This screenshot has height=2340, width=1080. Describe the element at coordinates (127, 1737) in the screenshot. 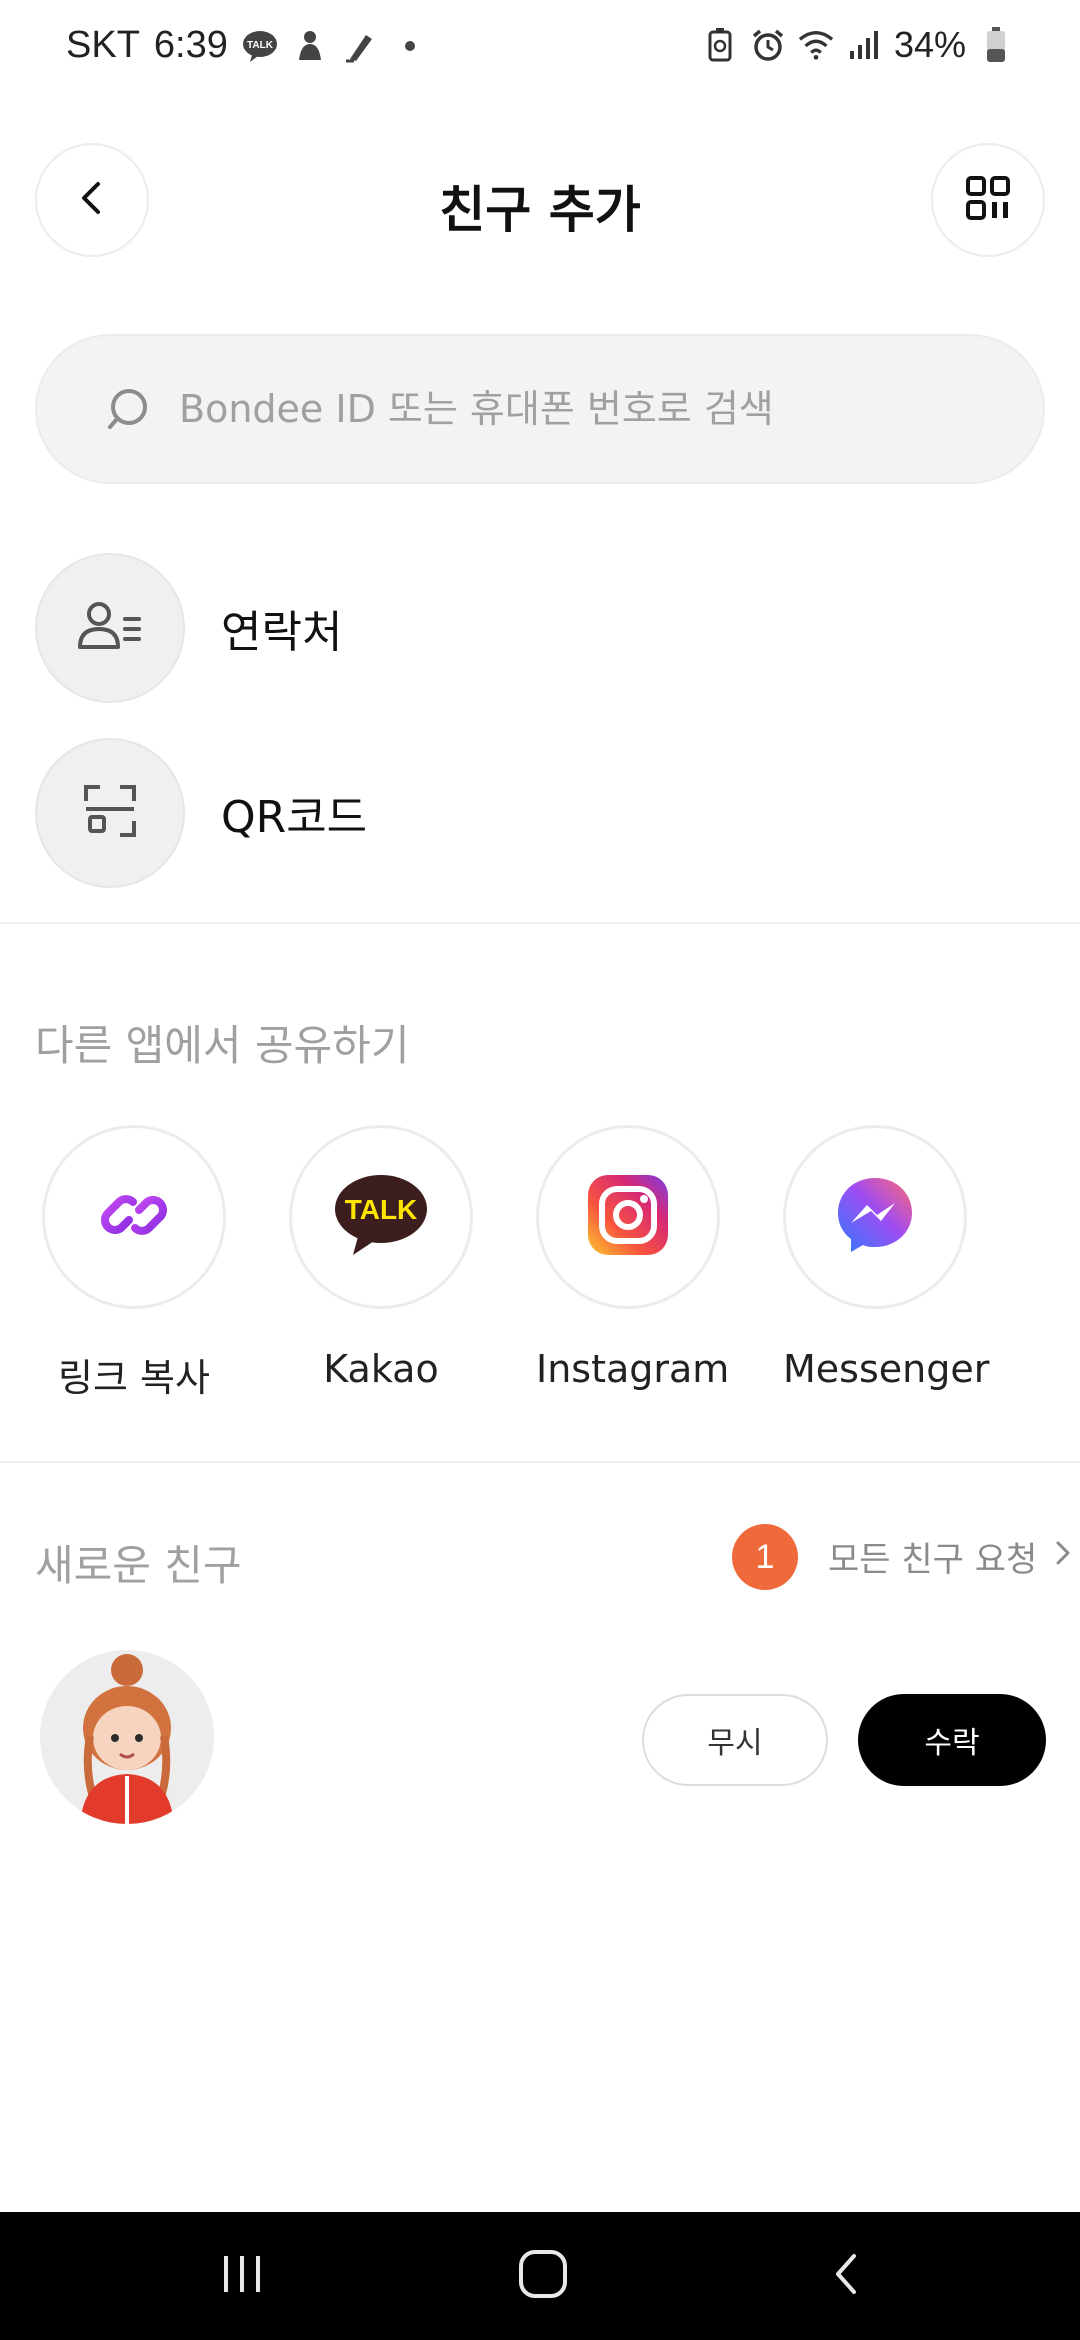

I see `friend-avatar` at that location.